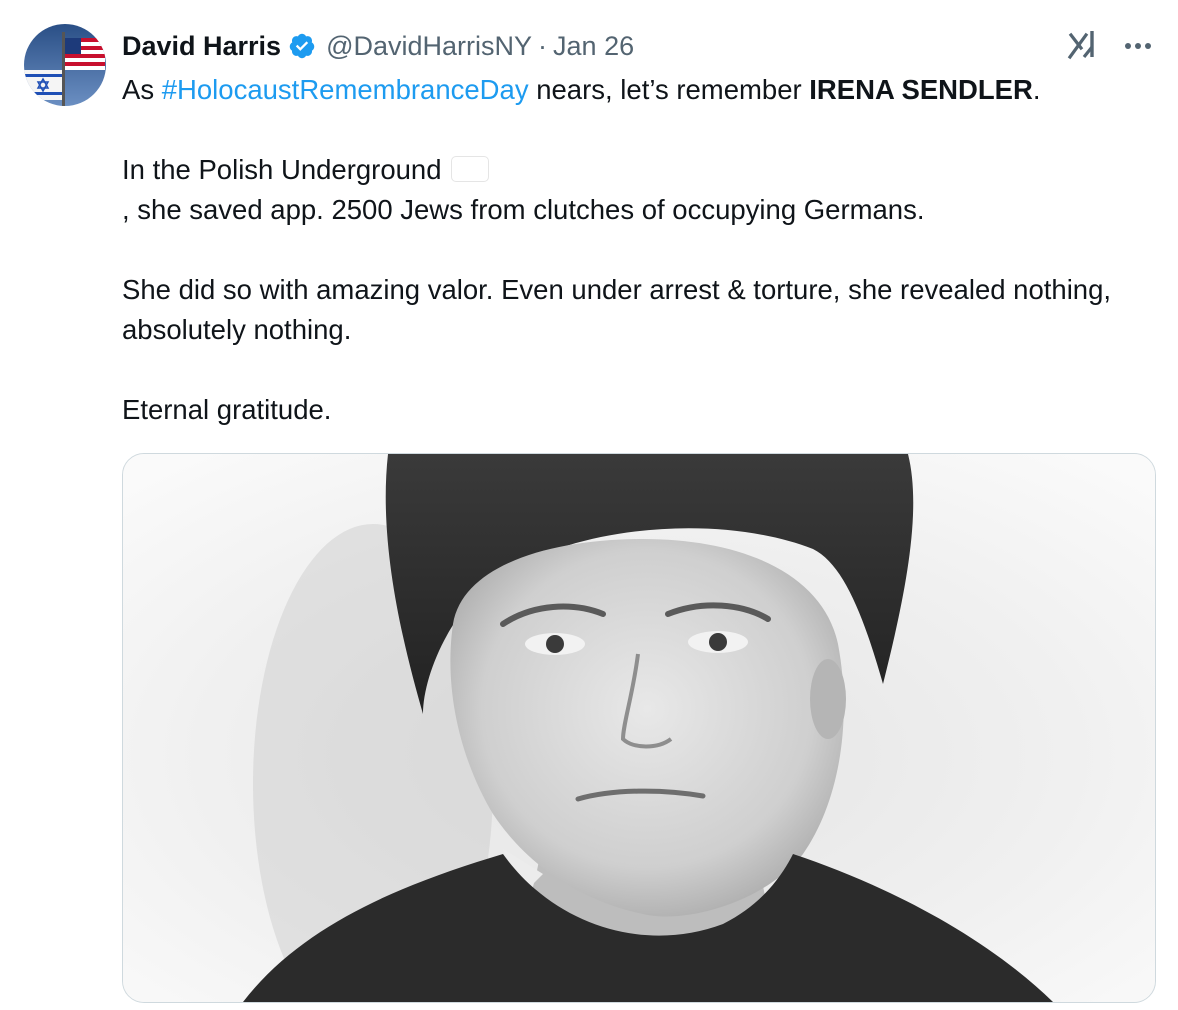 The height and width of the screenshot is (1010, 1178). Describe the element at coordinates (429, 46) in the screenshot. I see `author-handle: @DavidHarrisNY` at that location.